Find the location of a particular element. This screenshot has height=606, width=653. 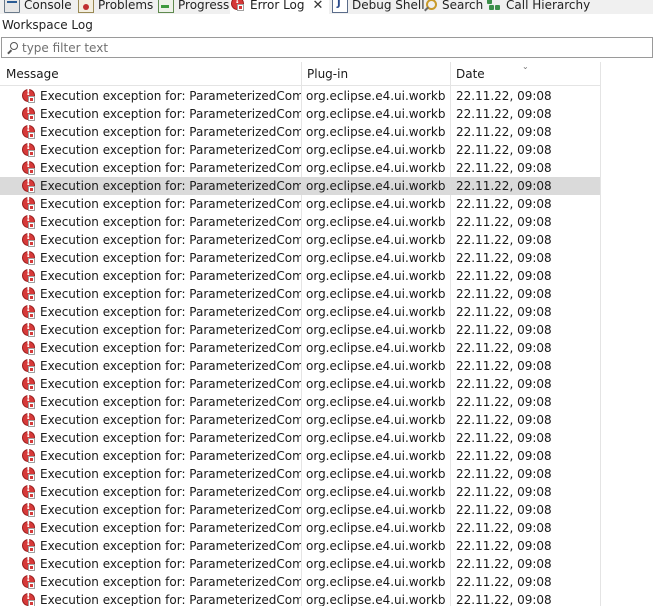

tab-search: Search is located at coordinates (452, 7).